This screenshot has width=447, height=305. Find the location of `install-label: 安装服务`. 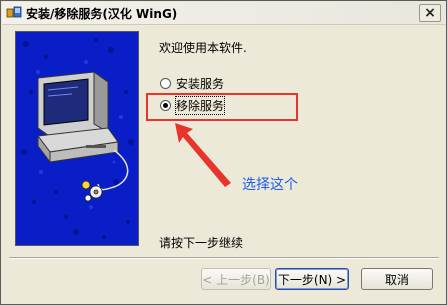

install-label: 安装服务 is located at coordinates (200, 83).